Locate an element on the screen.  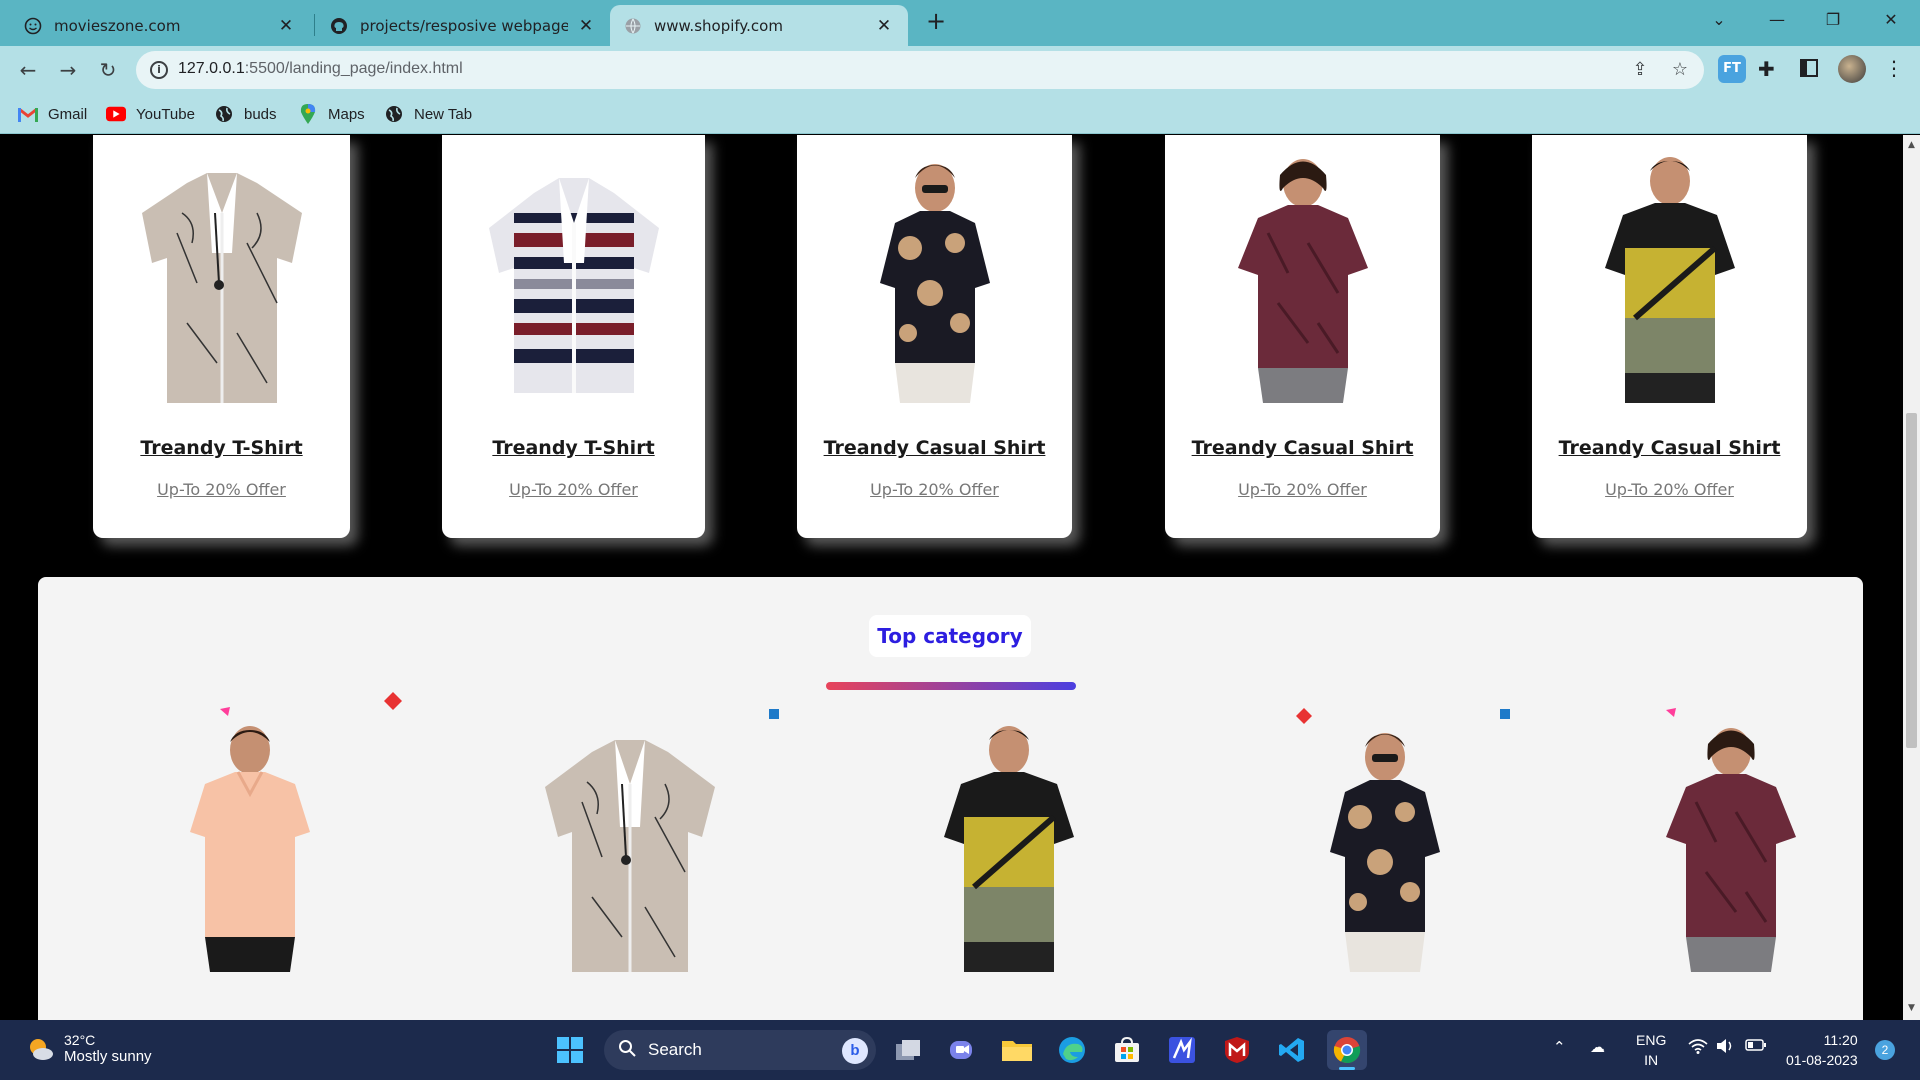
bookmark-youtube: YouTube is located at coordinates (150, 114).